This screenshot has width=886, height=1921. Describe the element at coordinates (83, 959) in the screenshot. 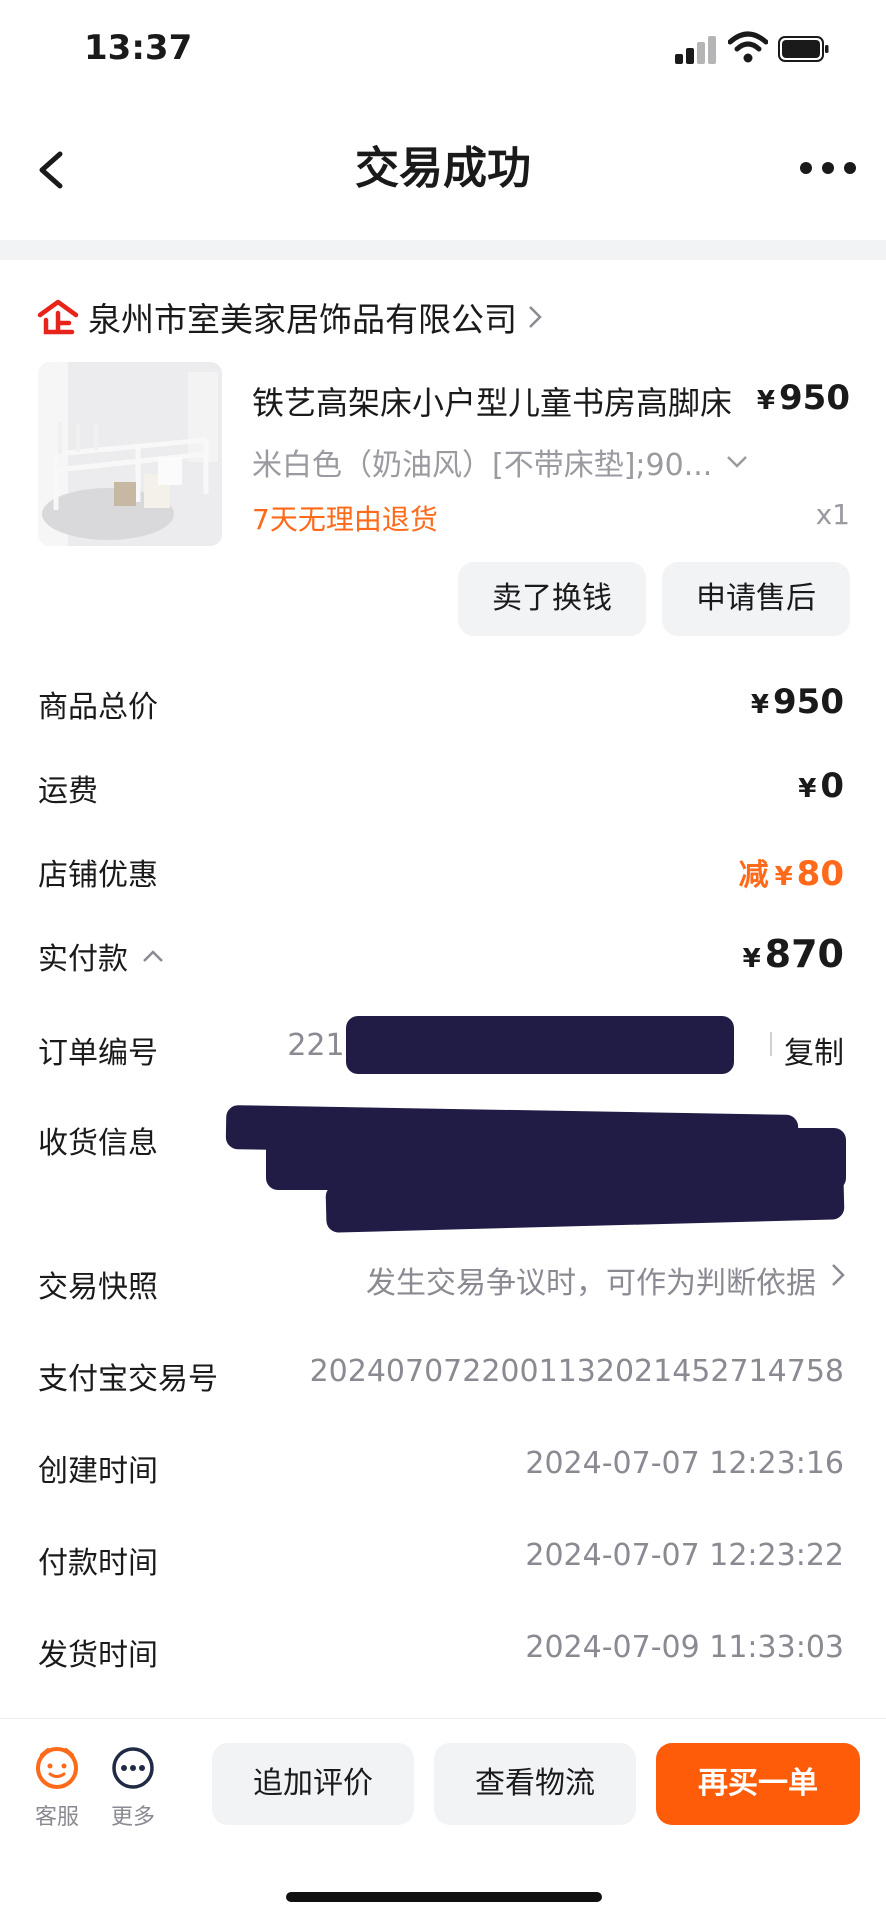

I see `paid-amount-label: 实付款` at that location.